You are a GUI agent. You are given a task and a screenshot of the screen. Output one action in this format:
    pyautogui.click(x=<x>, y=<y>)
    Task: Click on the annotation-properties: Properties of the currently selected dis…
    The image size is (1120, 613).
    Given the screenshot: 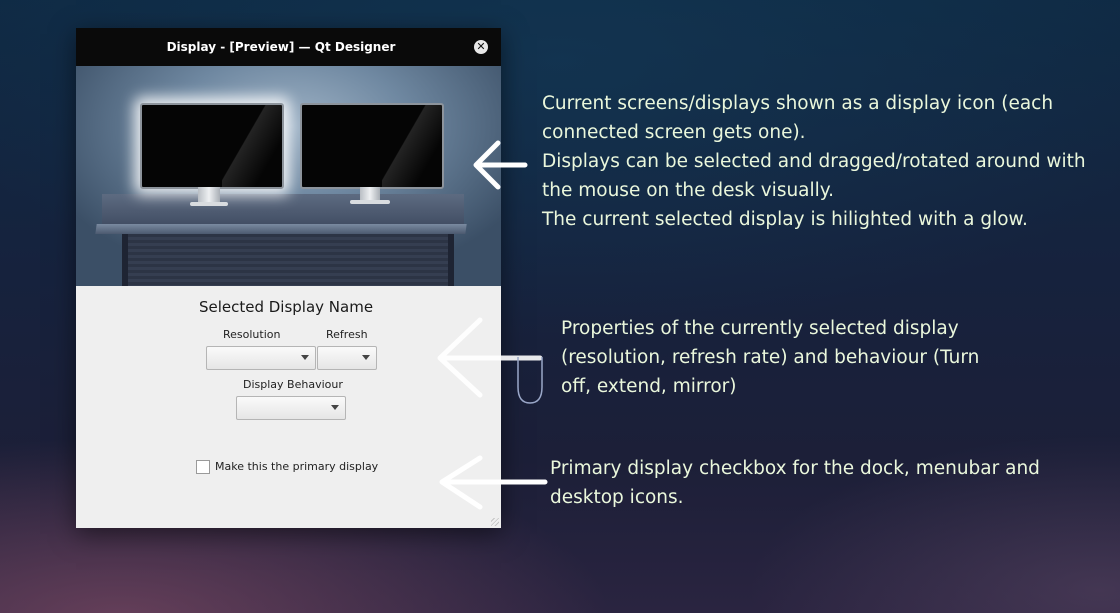 What is the action you would take?
    pyautogui.click(x=770, y=357)
    